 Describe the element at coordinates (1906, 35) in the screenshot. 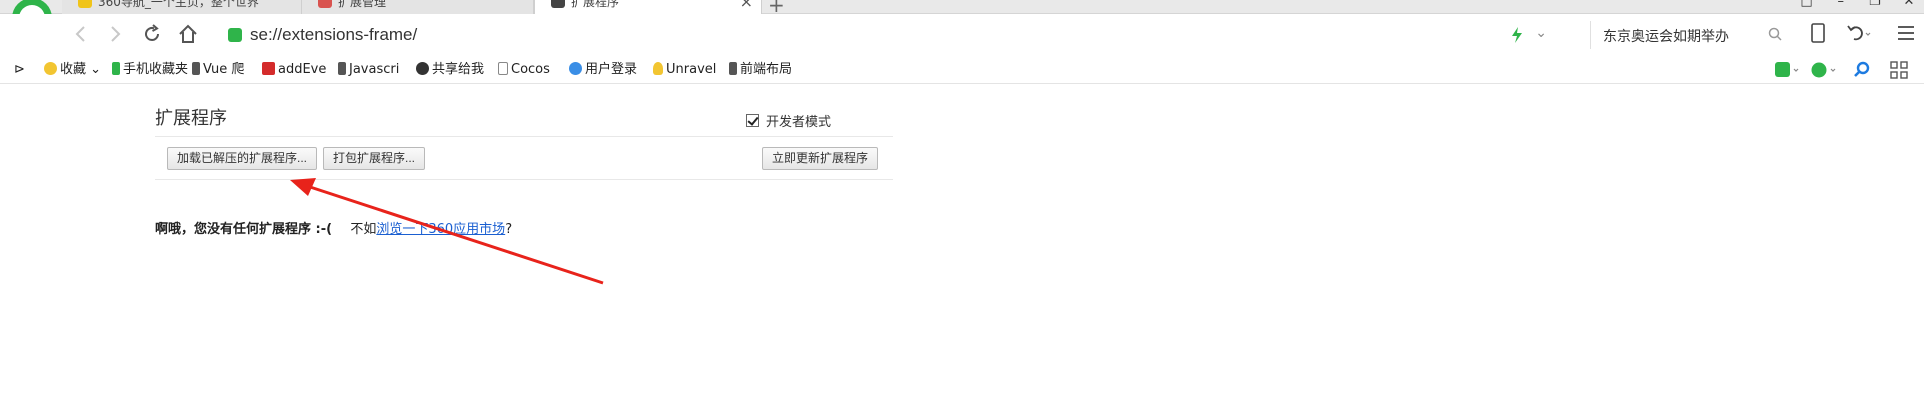

I see `menu-icon` at that location.